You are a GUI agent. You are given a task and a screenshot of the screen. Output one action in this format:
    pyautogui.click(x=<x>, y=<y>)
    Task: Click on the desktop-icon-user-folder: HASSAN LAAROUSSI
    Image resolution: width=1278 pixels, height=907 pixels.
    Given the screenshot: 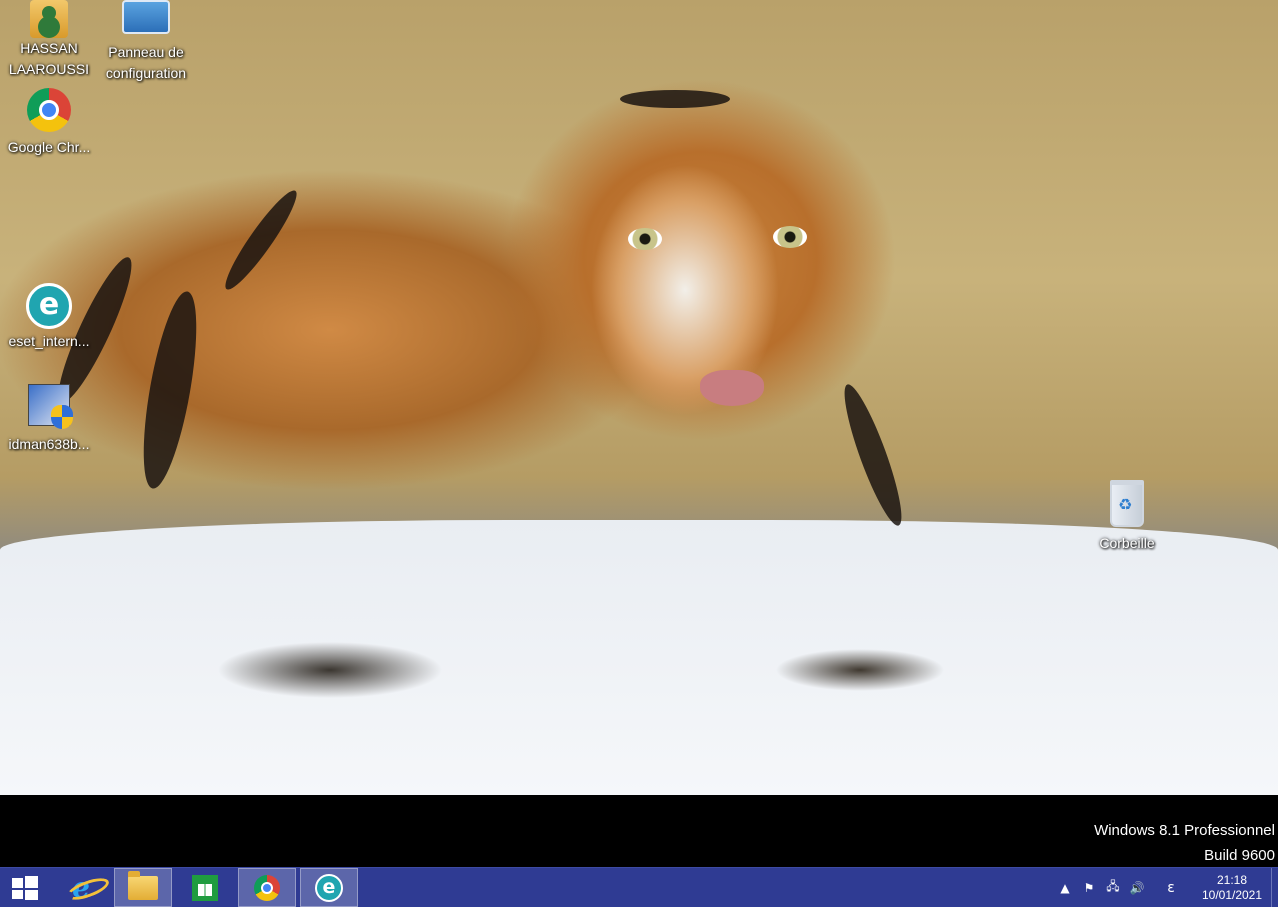 What is the action you would take?
    pyautogui.click(x=49, y=40)
    